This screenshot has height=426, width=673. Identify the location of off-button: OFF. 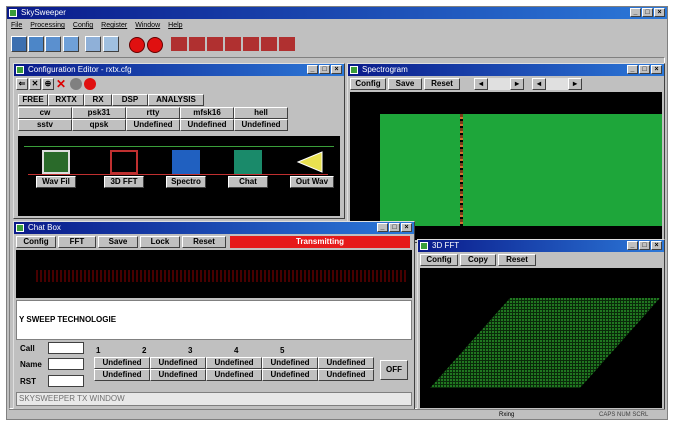
(394, 370).